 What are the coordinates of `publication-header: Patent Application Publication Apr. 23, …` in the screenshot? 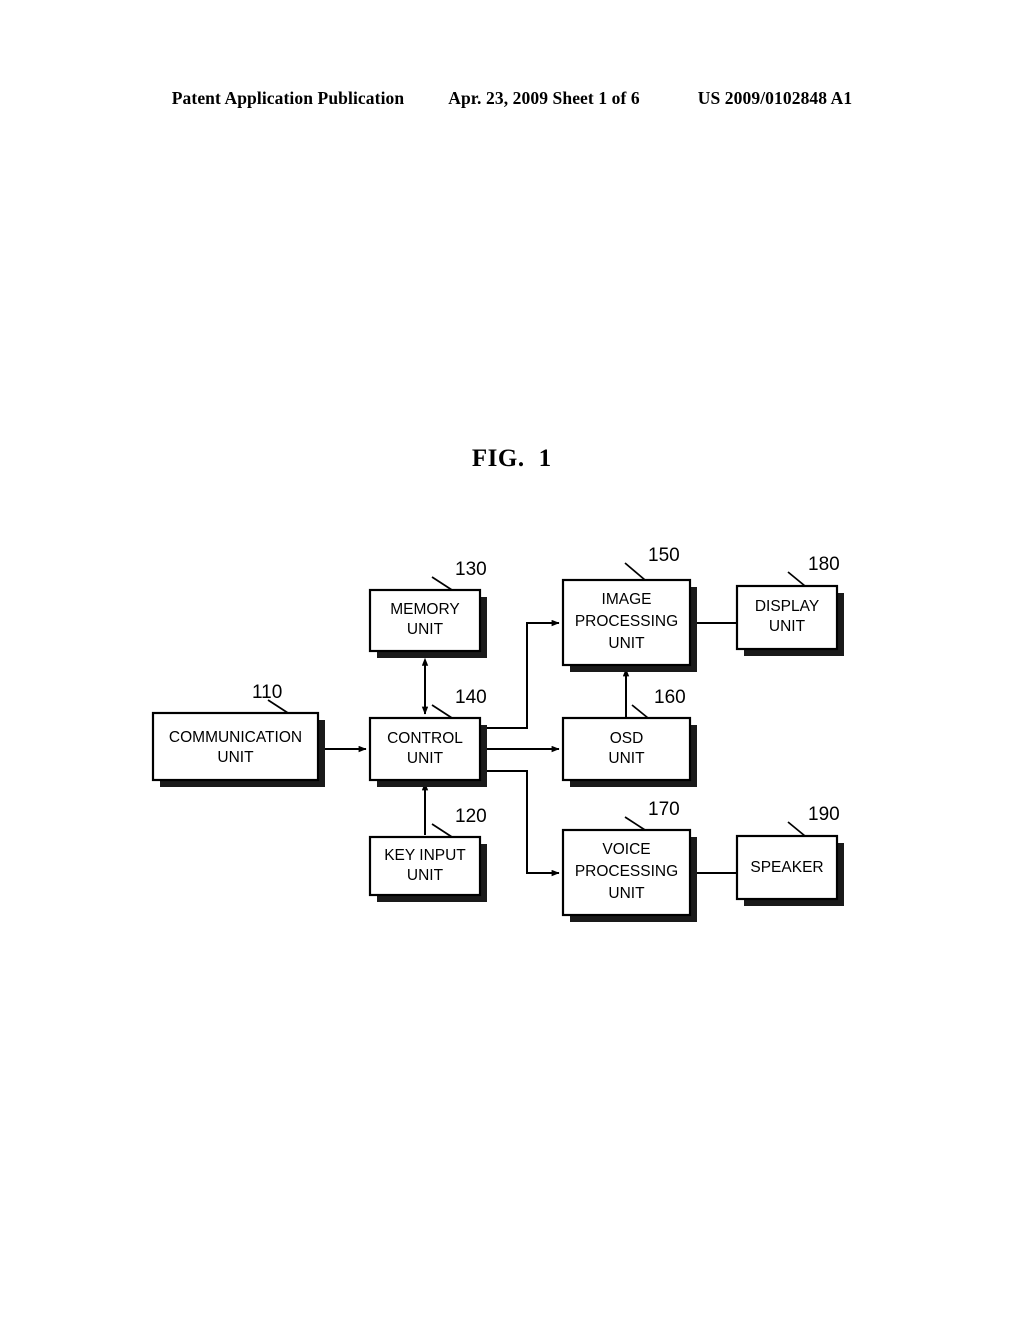 It's located at (512, 98).